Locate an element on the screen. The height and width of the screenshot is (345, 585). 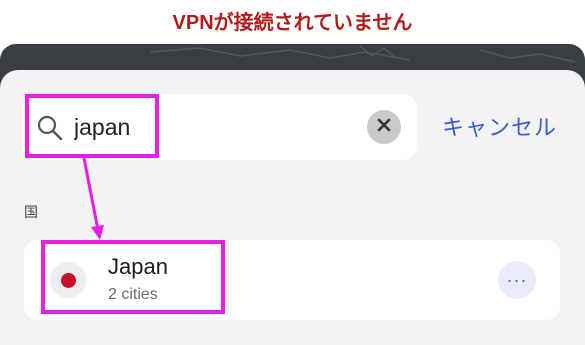
more-options-icon: ··· is located at coordinates (517, 280).